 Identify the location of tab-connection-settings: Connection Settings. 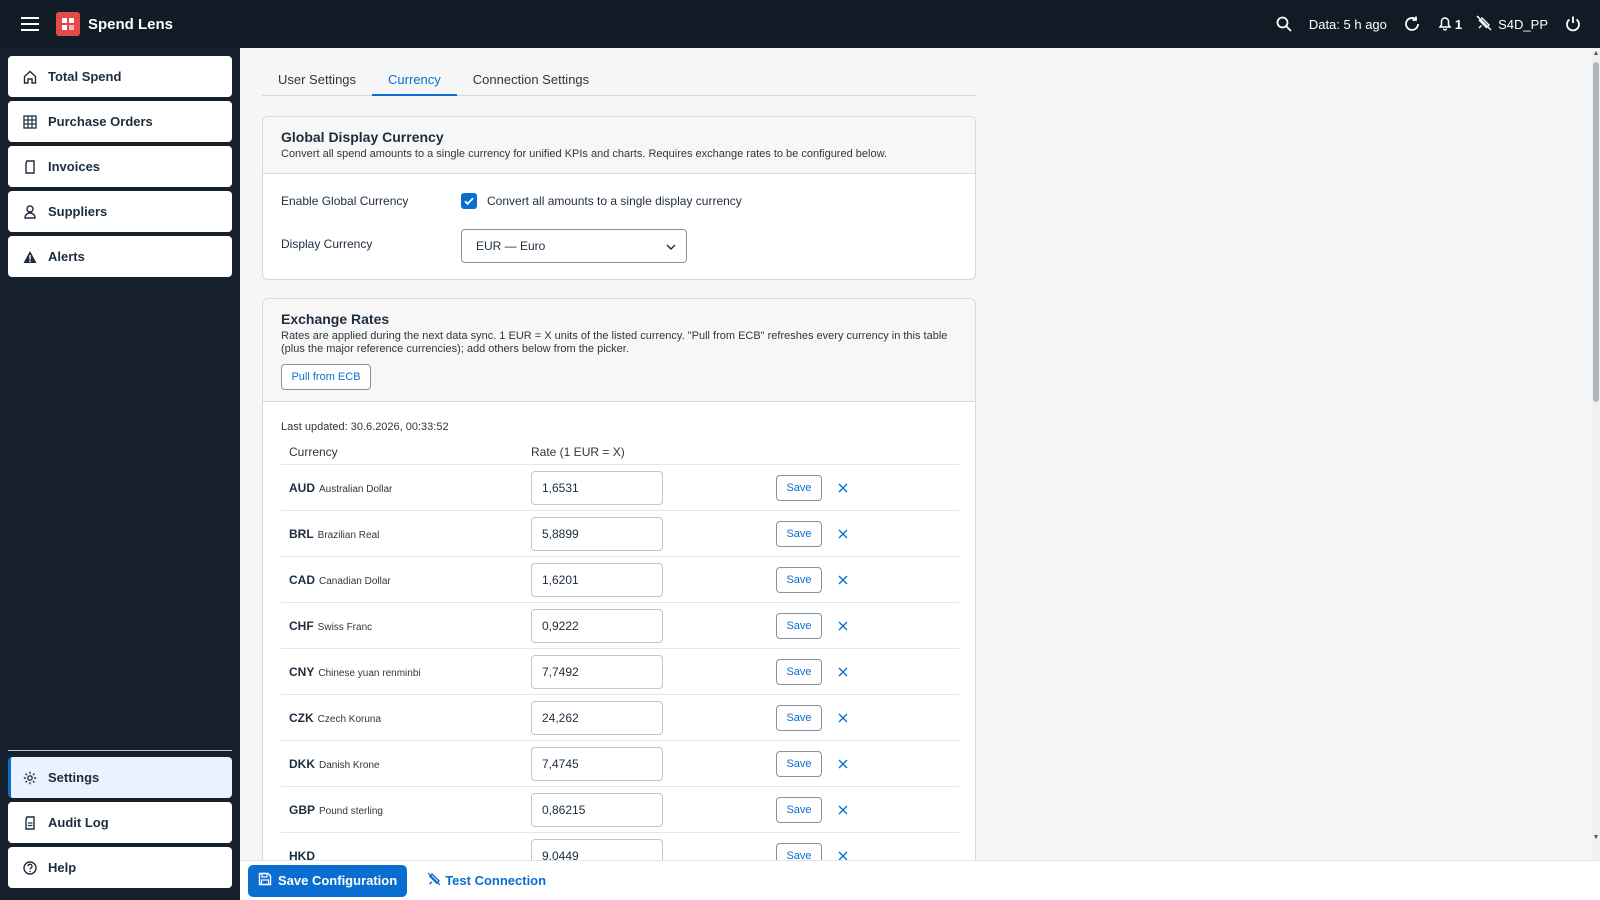
(531, 79).